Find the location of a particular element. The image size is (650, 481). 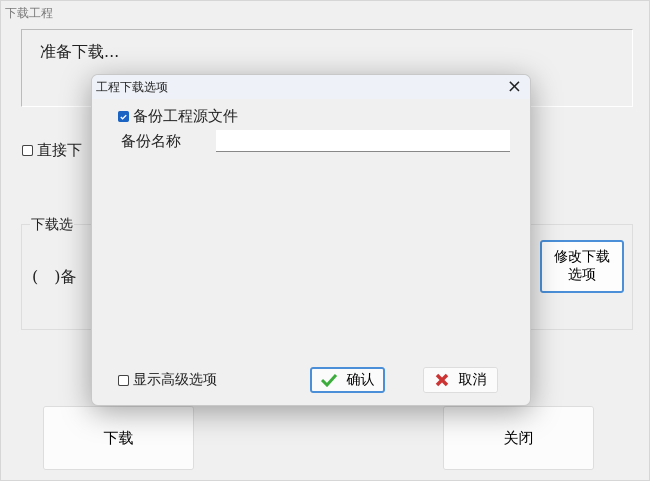

group-legend: 下载选 is located at coordinates (52, 225).